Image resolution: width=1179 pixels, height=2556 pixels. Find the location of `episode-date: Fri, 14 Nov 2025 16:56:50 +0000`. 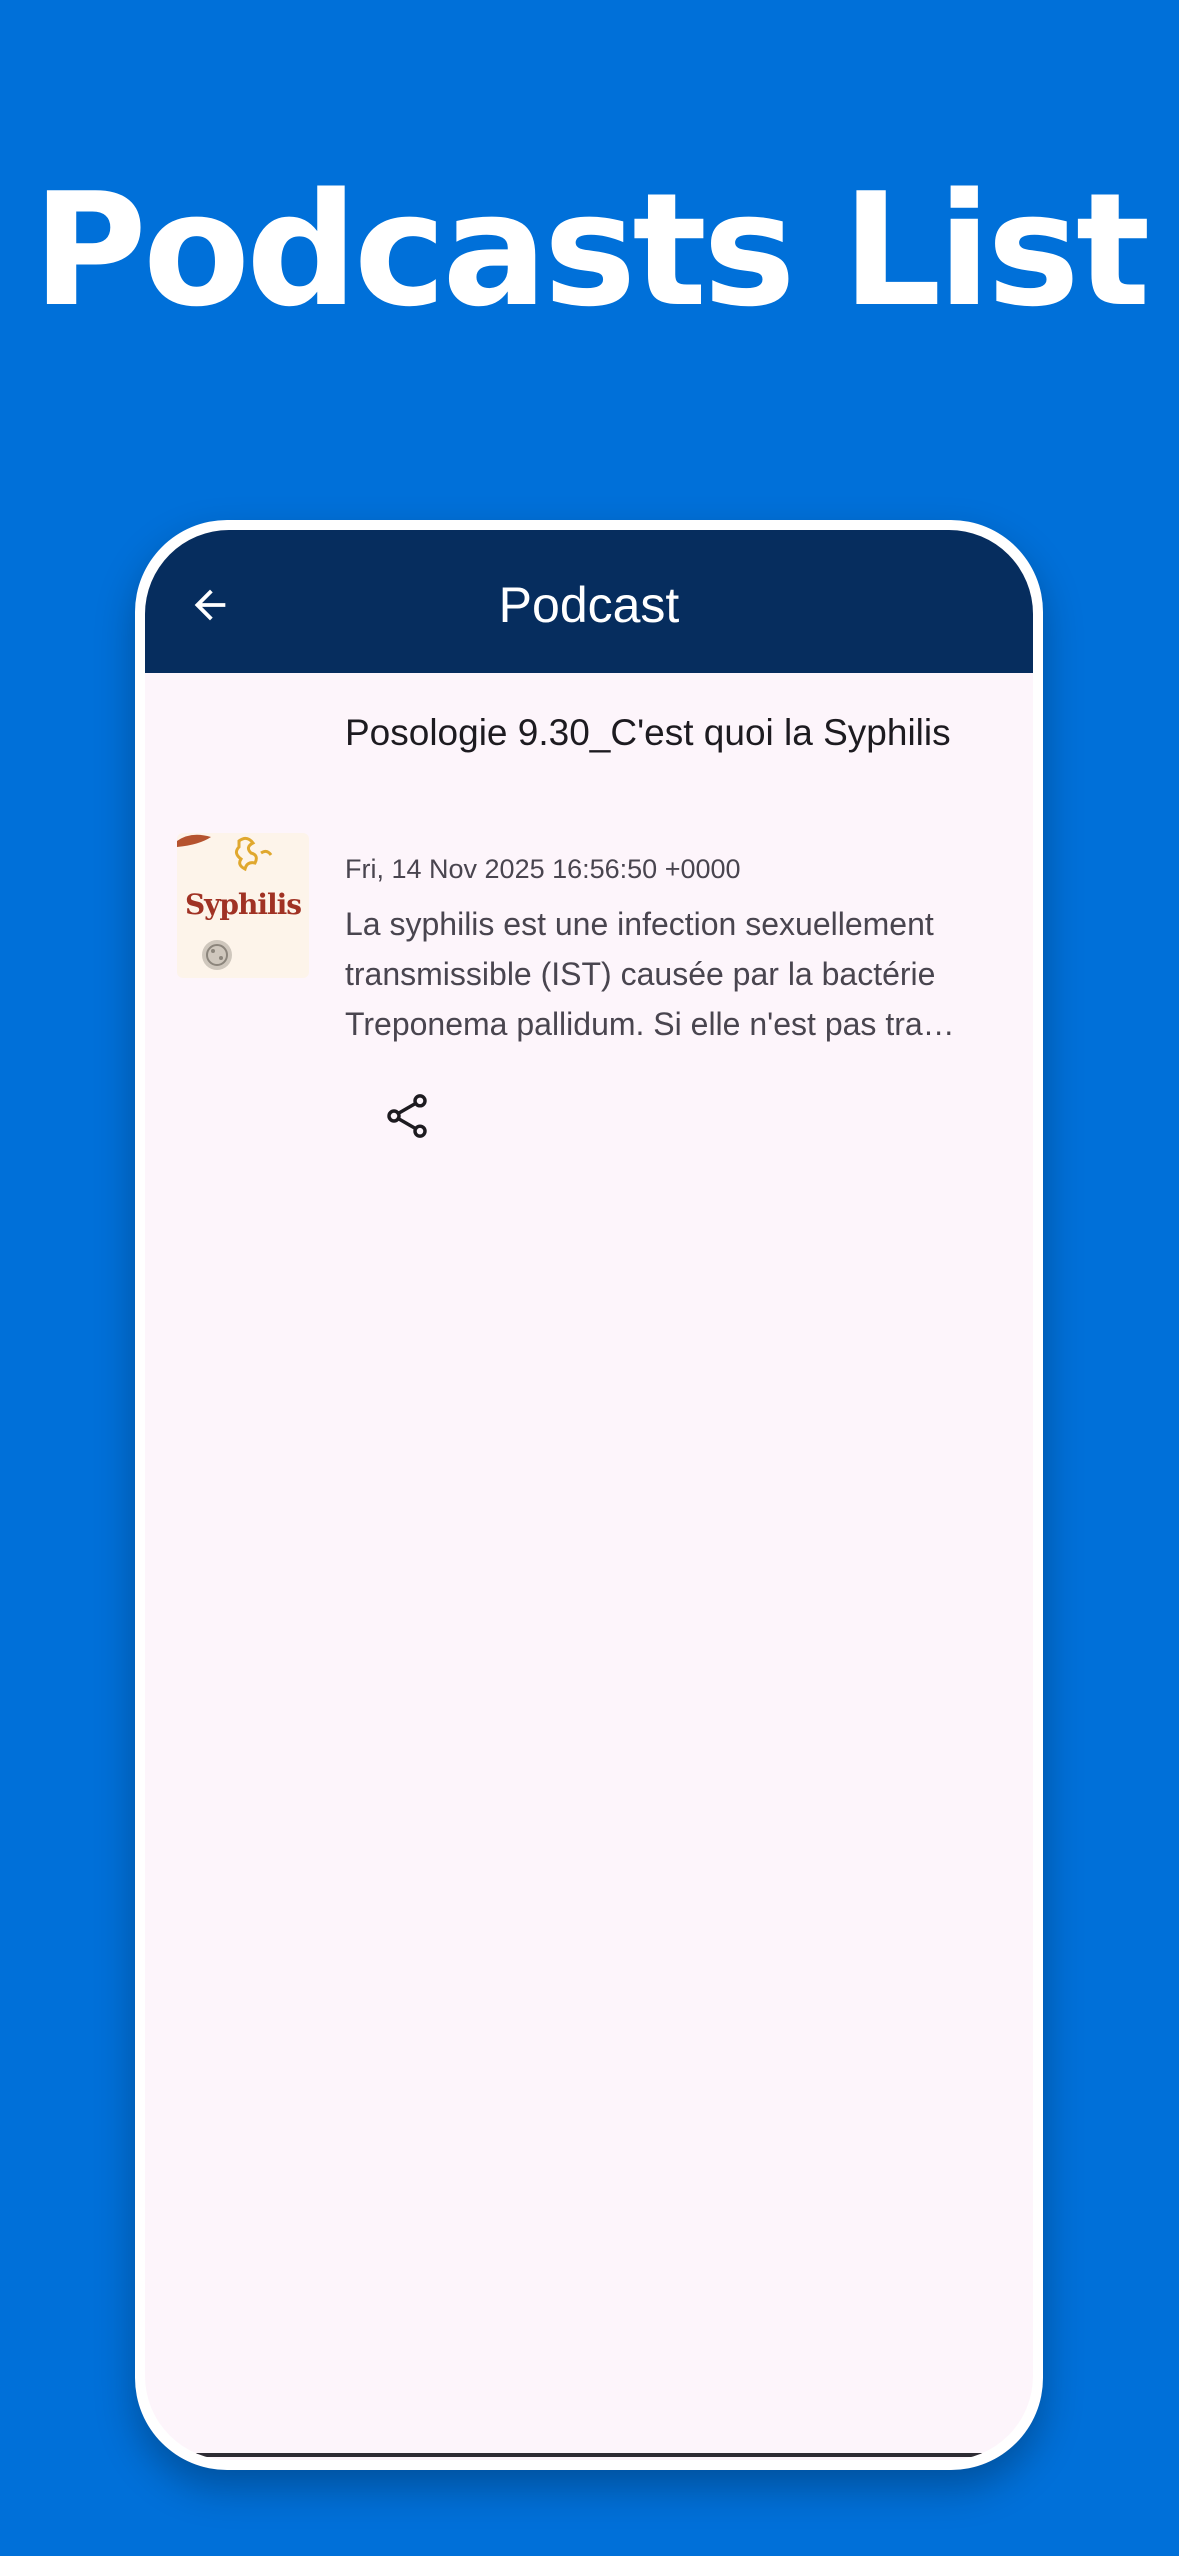

episode-date: Fri, 14 Nov 2025 16:56:50 +0000 is located at coordinates (543, 869).